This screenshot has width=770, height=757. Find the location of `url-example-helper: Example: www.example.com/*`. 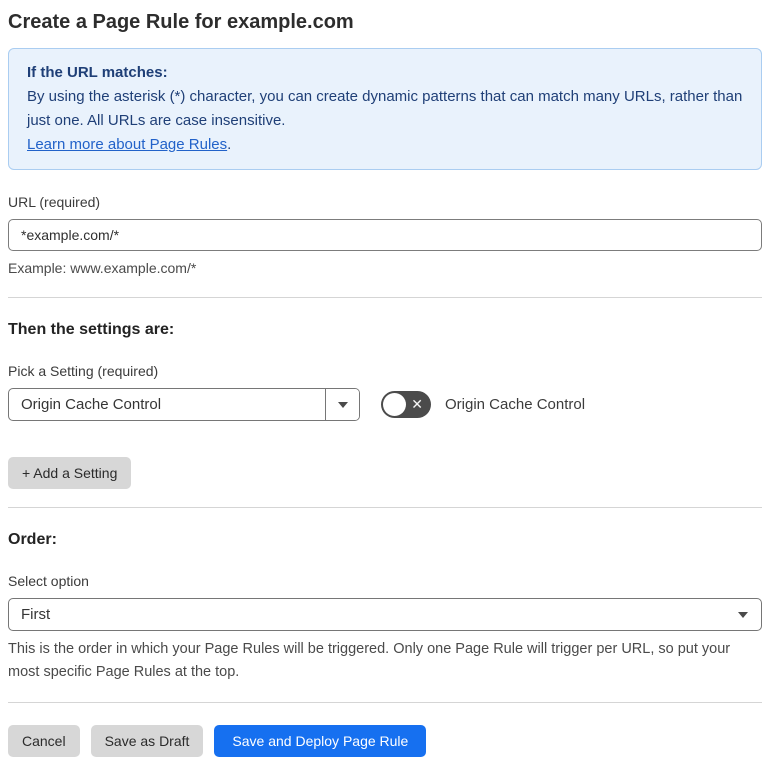

url-example-helper: Example: www.example.com/* is located at coordinates (102, 268).